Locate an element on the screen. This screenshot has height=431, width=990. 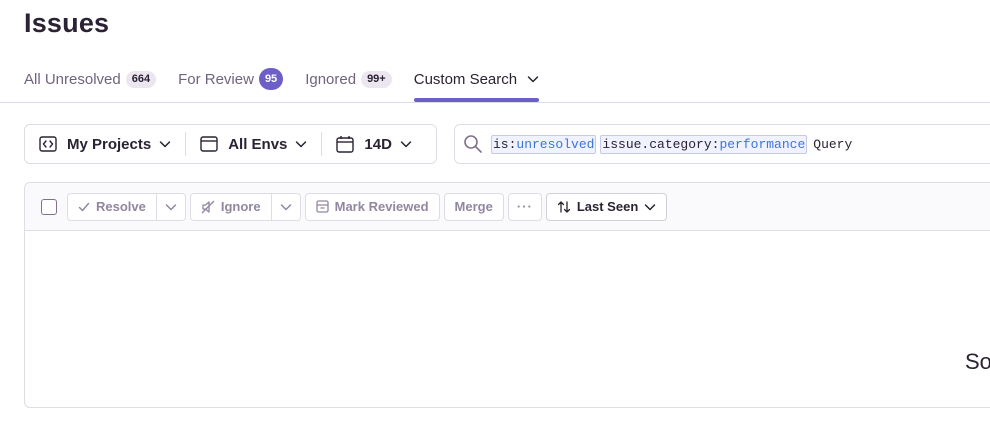
project-filter: My Projects is located at coordinates (105, 144).